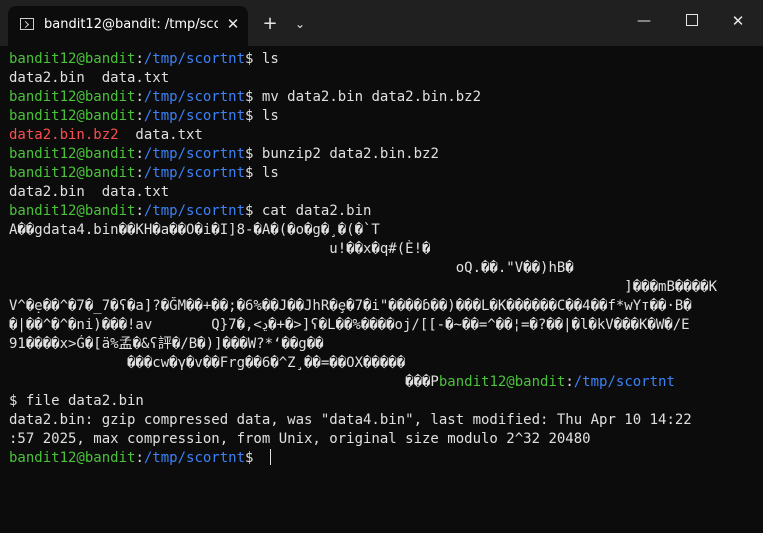  What do you see at coordinates (131, 24) in the screenshot?
I see `tab-title: bandit12@bandit: /tmp/scortnt` at bounding box center [131, 24].